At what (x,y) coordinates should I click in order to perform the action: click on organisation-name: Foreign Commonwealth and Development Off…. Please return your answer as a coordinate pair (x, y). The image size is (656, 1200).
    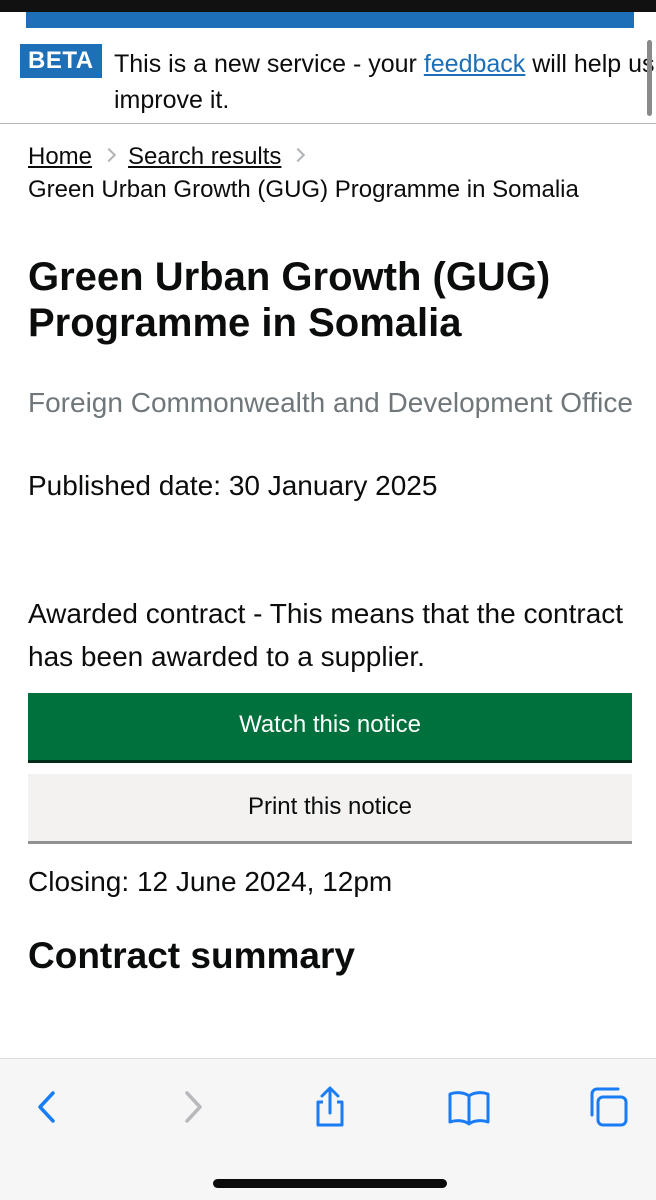
    Looking at the image, I should click on (330, 402).